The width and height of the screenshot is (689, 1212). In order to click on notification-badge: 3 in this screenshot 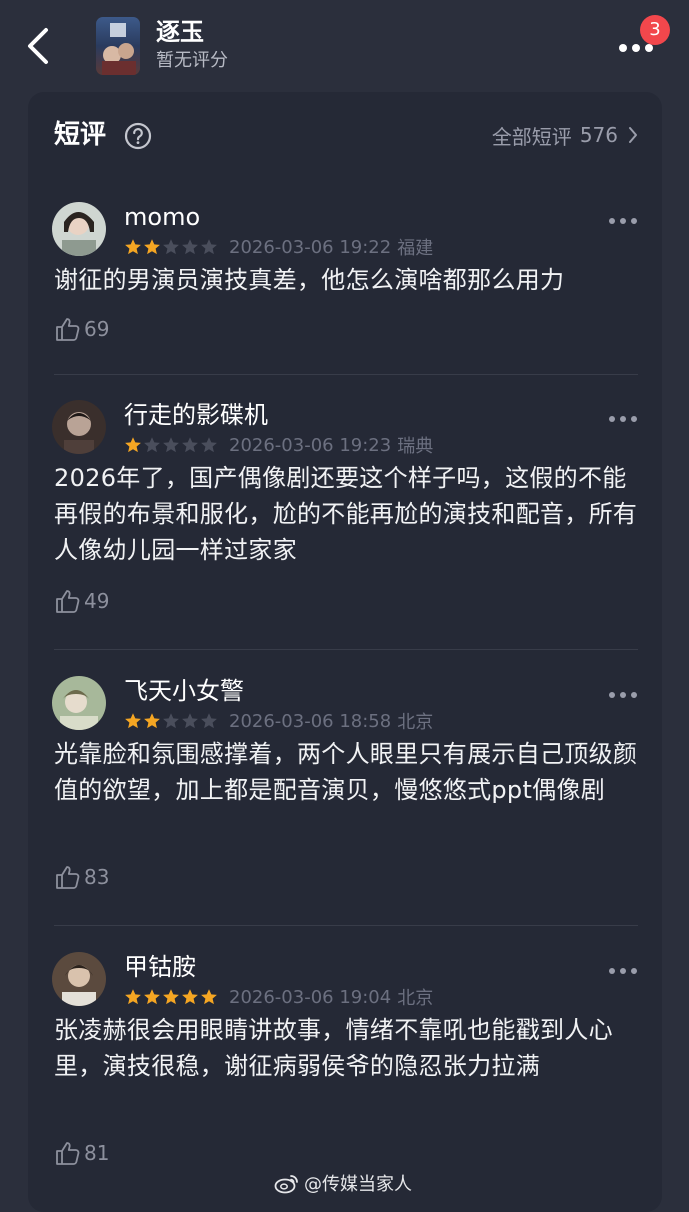, I will do `click(655, 30)`.